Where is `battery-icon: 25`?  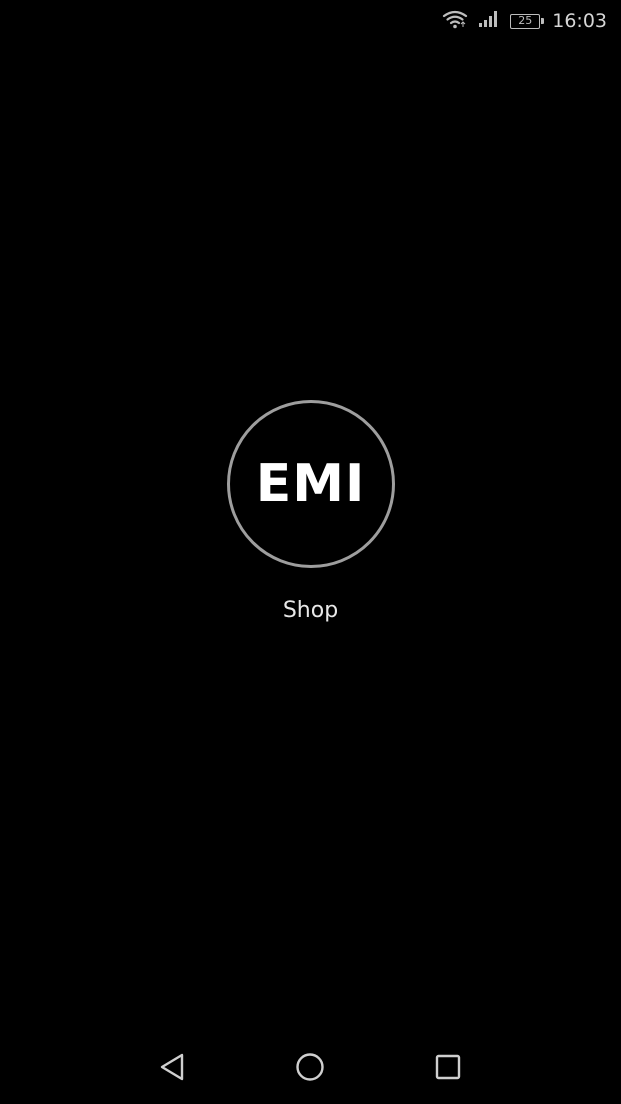 battery-icon: 25 is located at coordinates (527, 21).